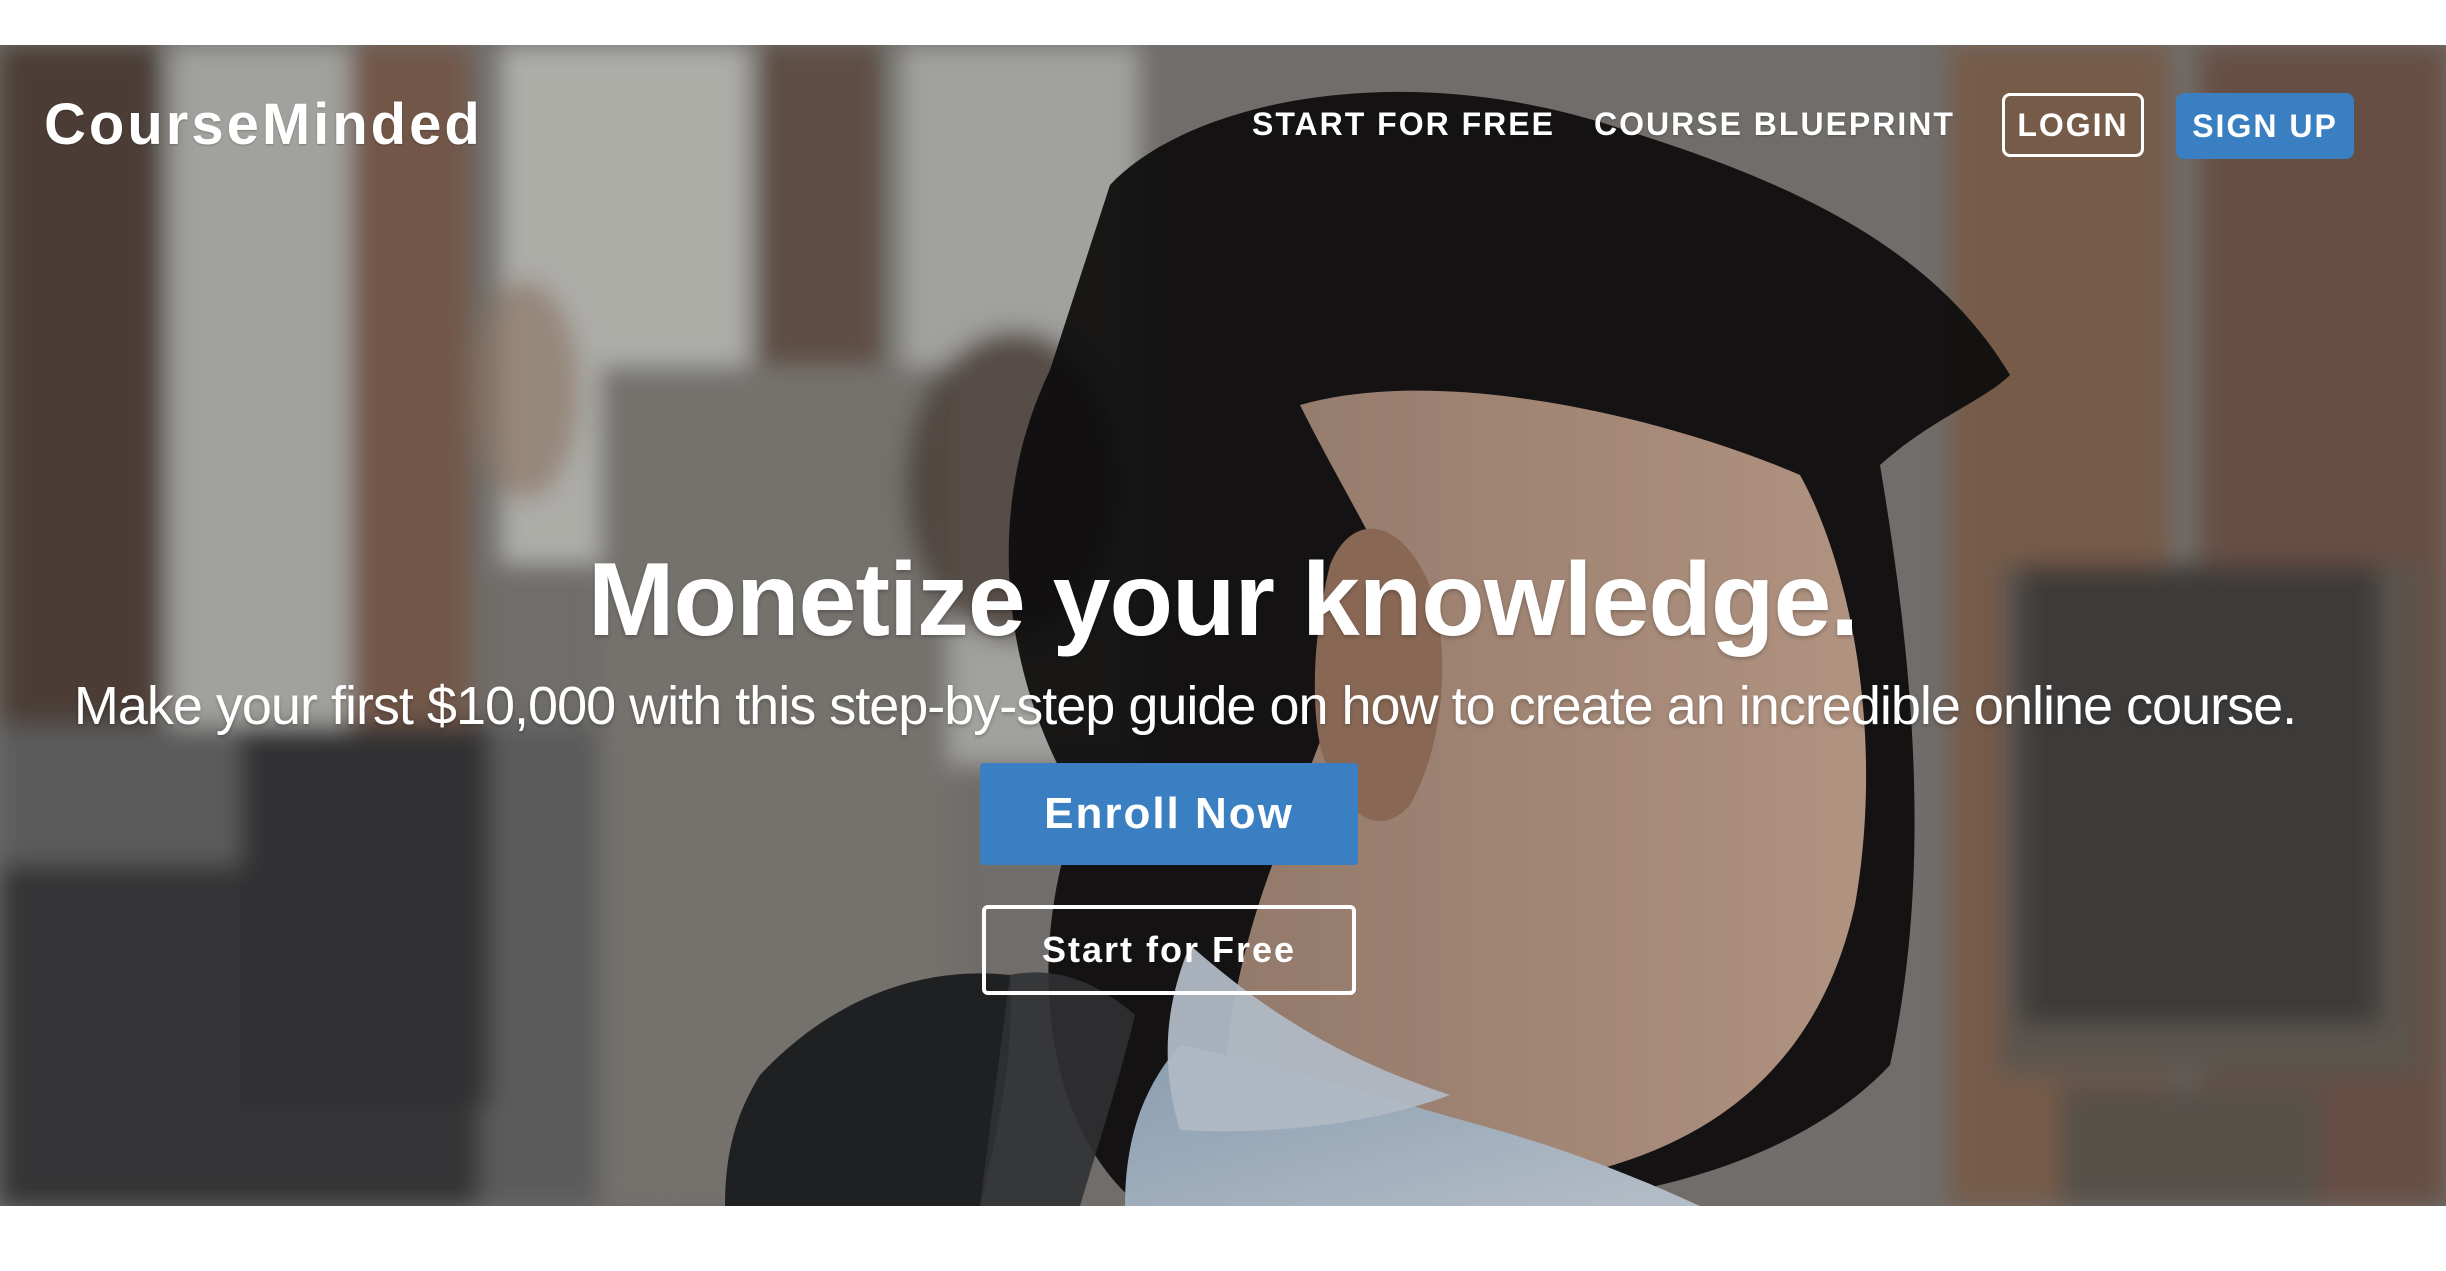 Image resolution: width=2446 pixels, height=1271 pixels. Describe the element at coordinates (1774, 124) in the screenshot. I see `nav-course-blueprint-link: COURSE BLUEPRINT` at that location.